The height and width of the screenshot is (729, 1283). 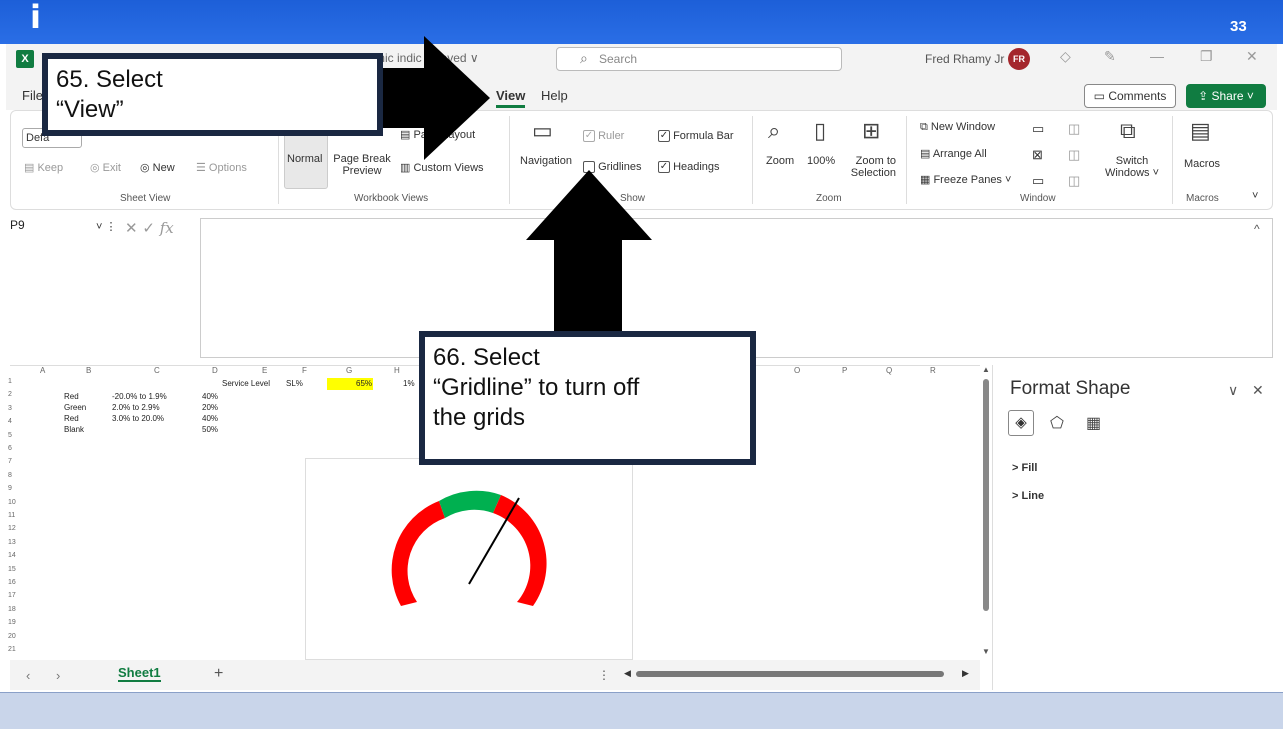 What do you see at coordinates (43, 167) in the screenshot?
I see `keep-button: ▤ Keep` at bounding box center [43, 167].